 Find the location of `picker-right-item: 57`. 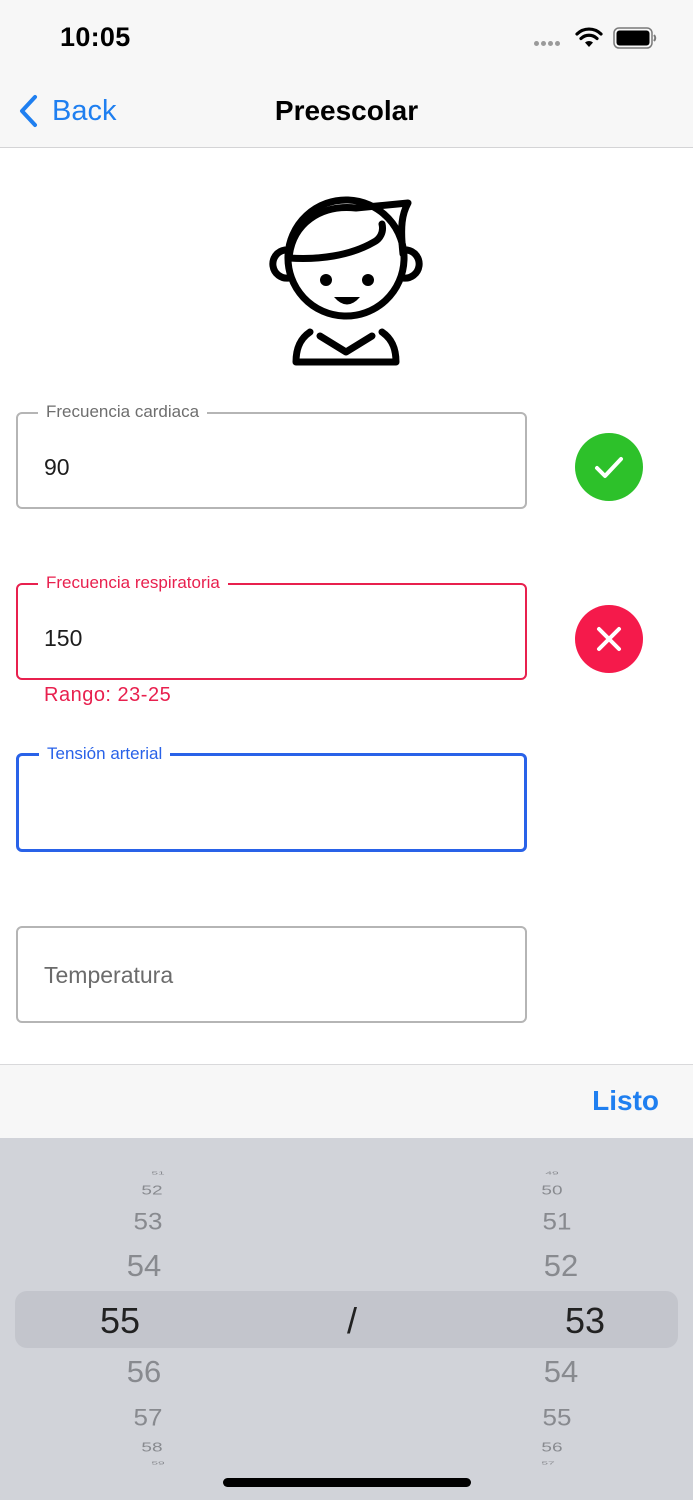

picker-right-item: 57 is located at coordinates (547, 1463).